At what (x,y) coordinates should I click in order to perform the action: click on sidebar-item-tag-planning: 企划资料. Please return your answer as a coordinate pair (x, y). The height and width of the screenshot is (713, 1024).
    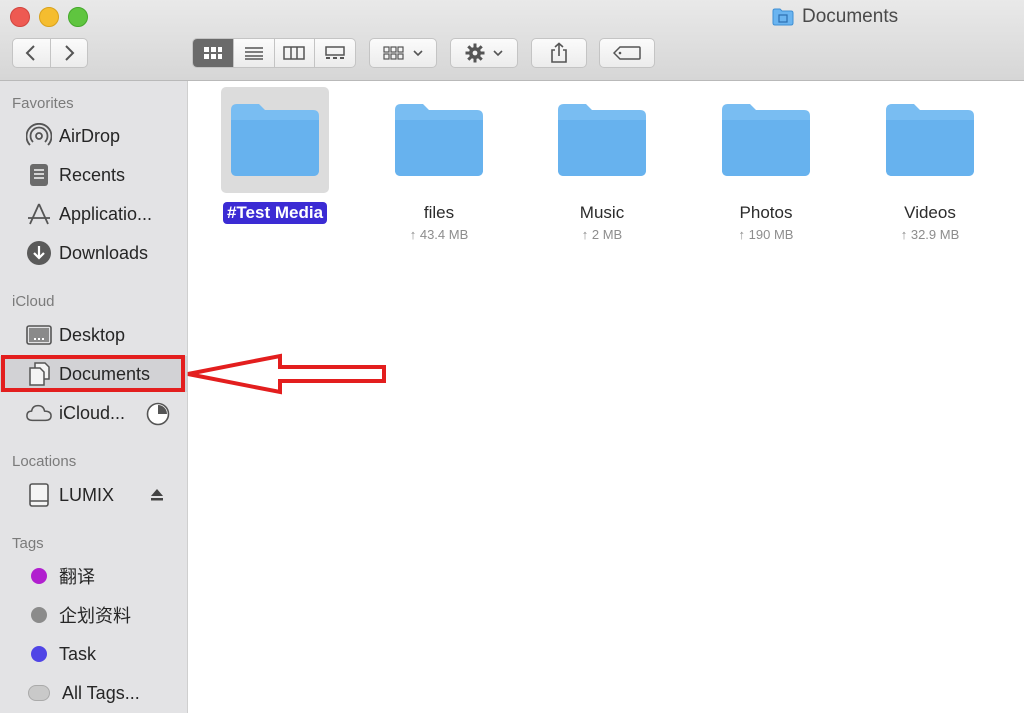
    Looking at the image, I should click on (93, 615).